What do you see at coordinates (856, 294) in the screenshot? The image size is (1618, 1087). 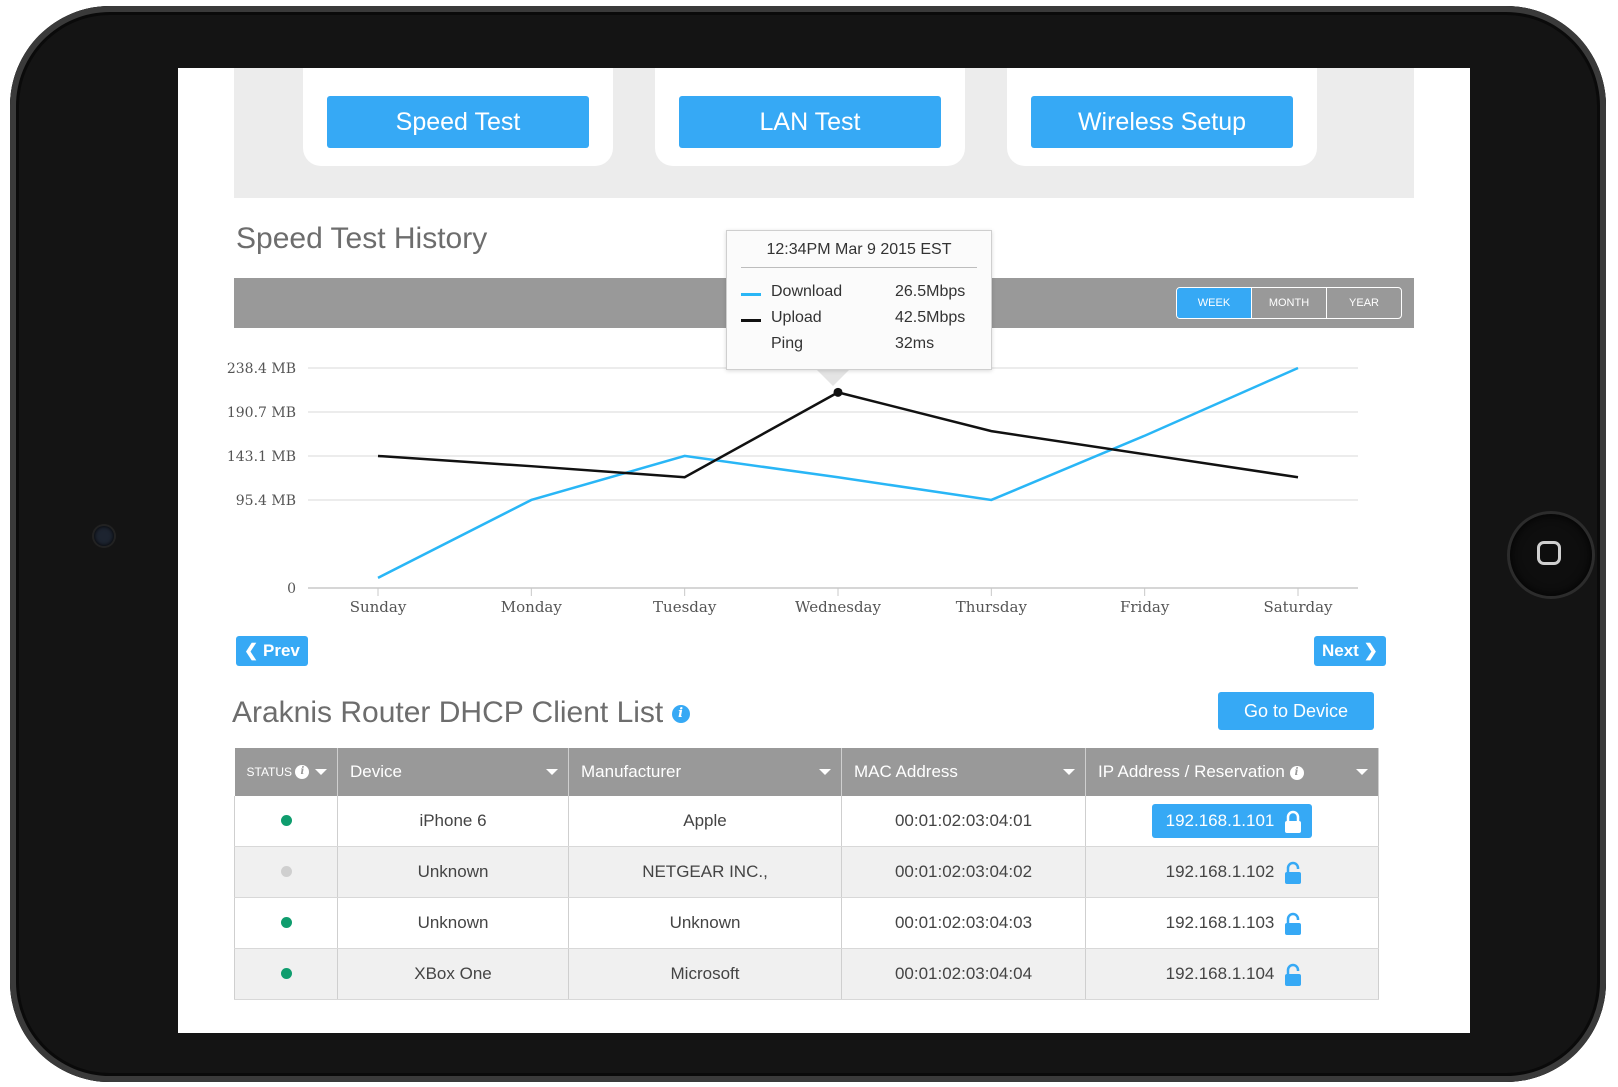 I see `tooltip-row-download: Download 26.5Mbps` at bounding box center [856, 294].